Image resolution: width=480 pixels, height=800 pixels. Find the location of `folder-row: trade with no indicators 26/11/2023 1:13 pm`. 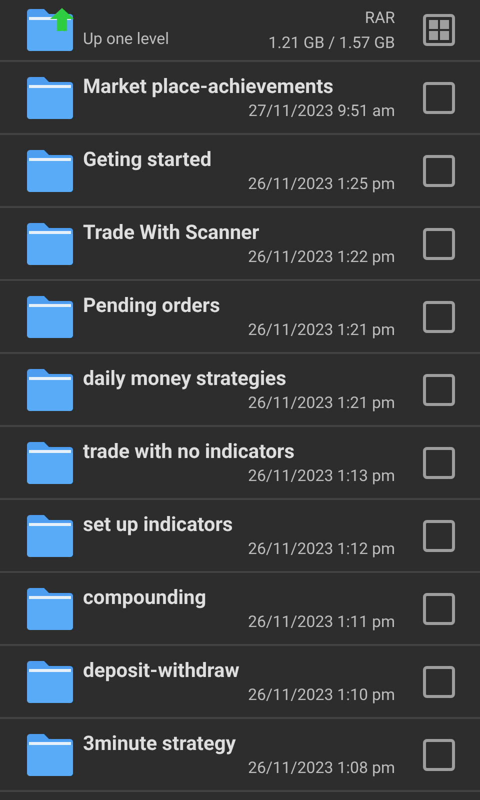

folder-row: trade with no indicators 26/11/2023 1:13 pm is located at coordinates (240, 463).